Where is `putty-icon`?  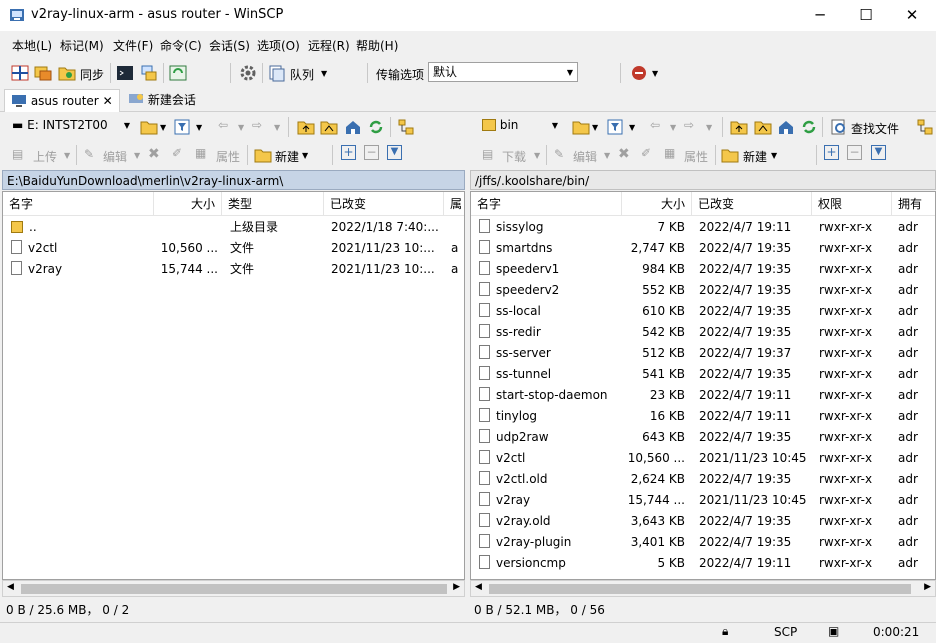
putty-icon is located at coordinates (149, 73).